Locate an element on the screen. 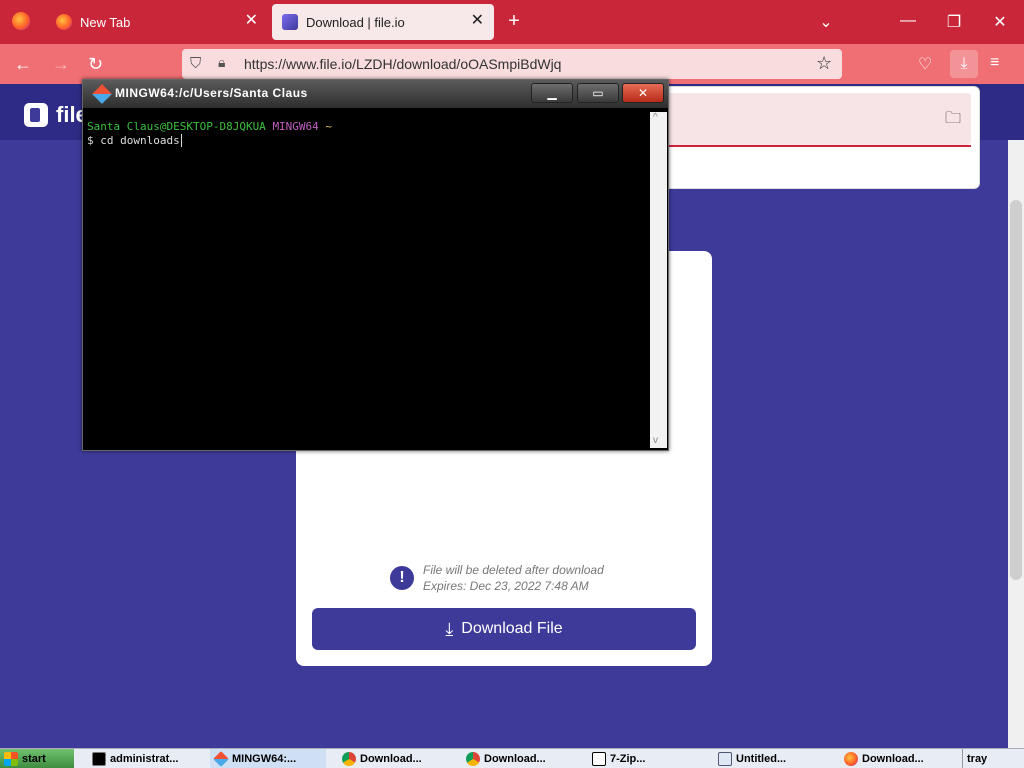  download-icon: ⤓ is located at coordinates (449, 628).